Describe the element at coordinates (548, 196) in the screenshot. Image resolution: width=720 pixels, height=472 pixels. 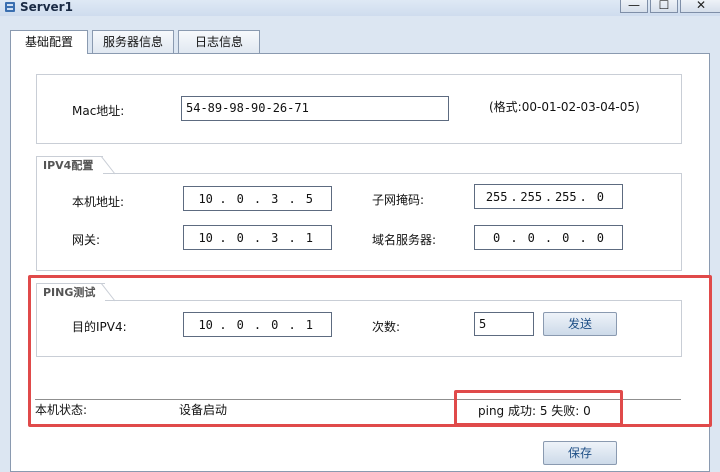
I see `subnet-input: 255. 255. 255. 0` at that location.